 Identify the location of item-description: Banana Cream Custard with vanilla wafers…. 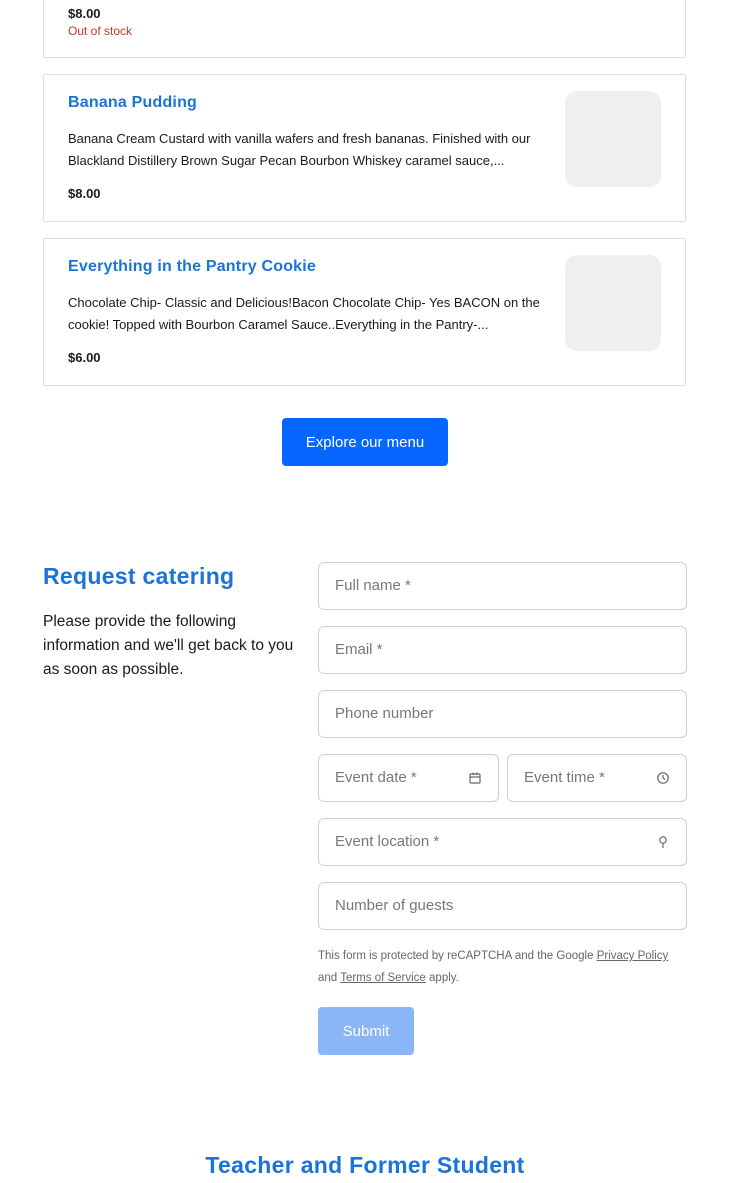
(299, 149).